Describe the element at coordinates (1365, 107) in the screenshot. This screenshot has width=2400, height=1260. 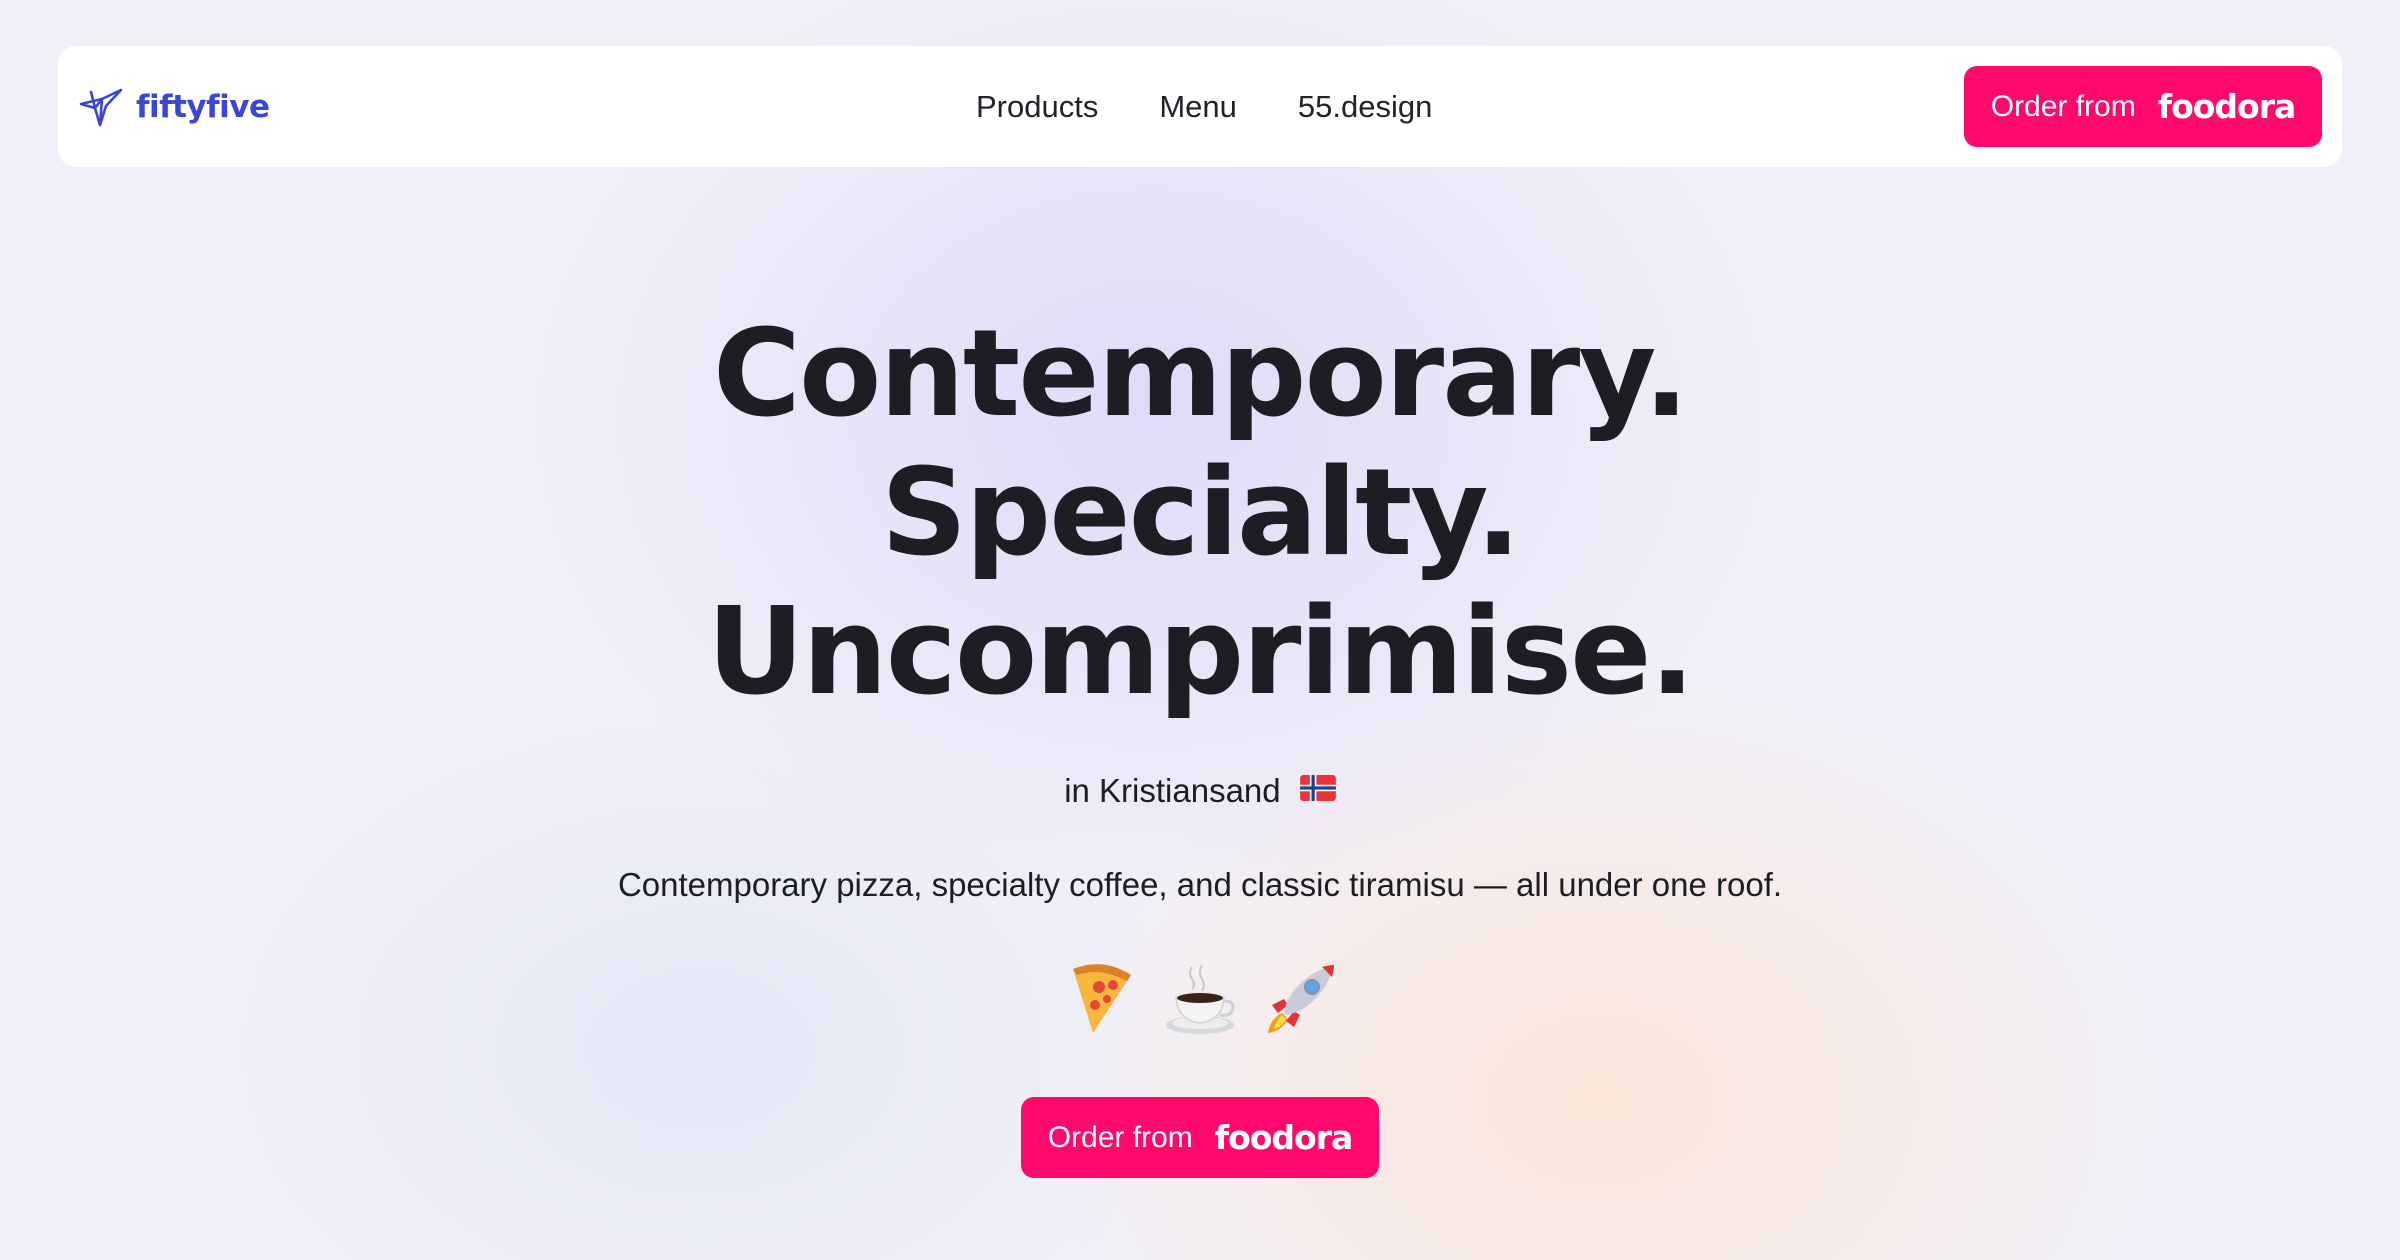
I see `nav-link-55-design: 55.design` at that location.